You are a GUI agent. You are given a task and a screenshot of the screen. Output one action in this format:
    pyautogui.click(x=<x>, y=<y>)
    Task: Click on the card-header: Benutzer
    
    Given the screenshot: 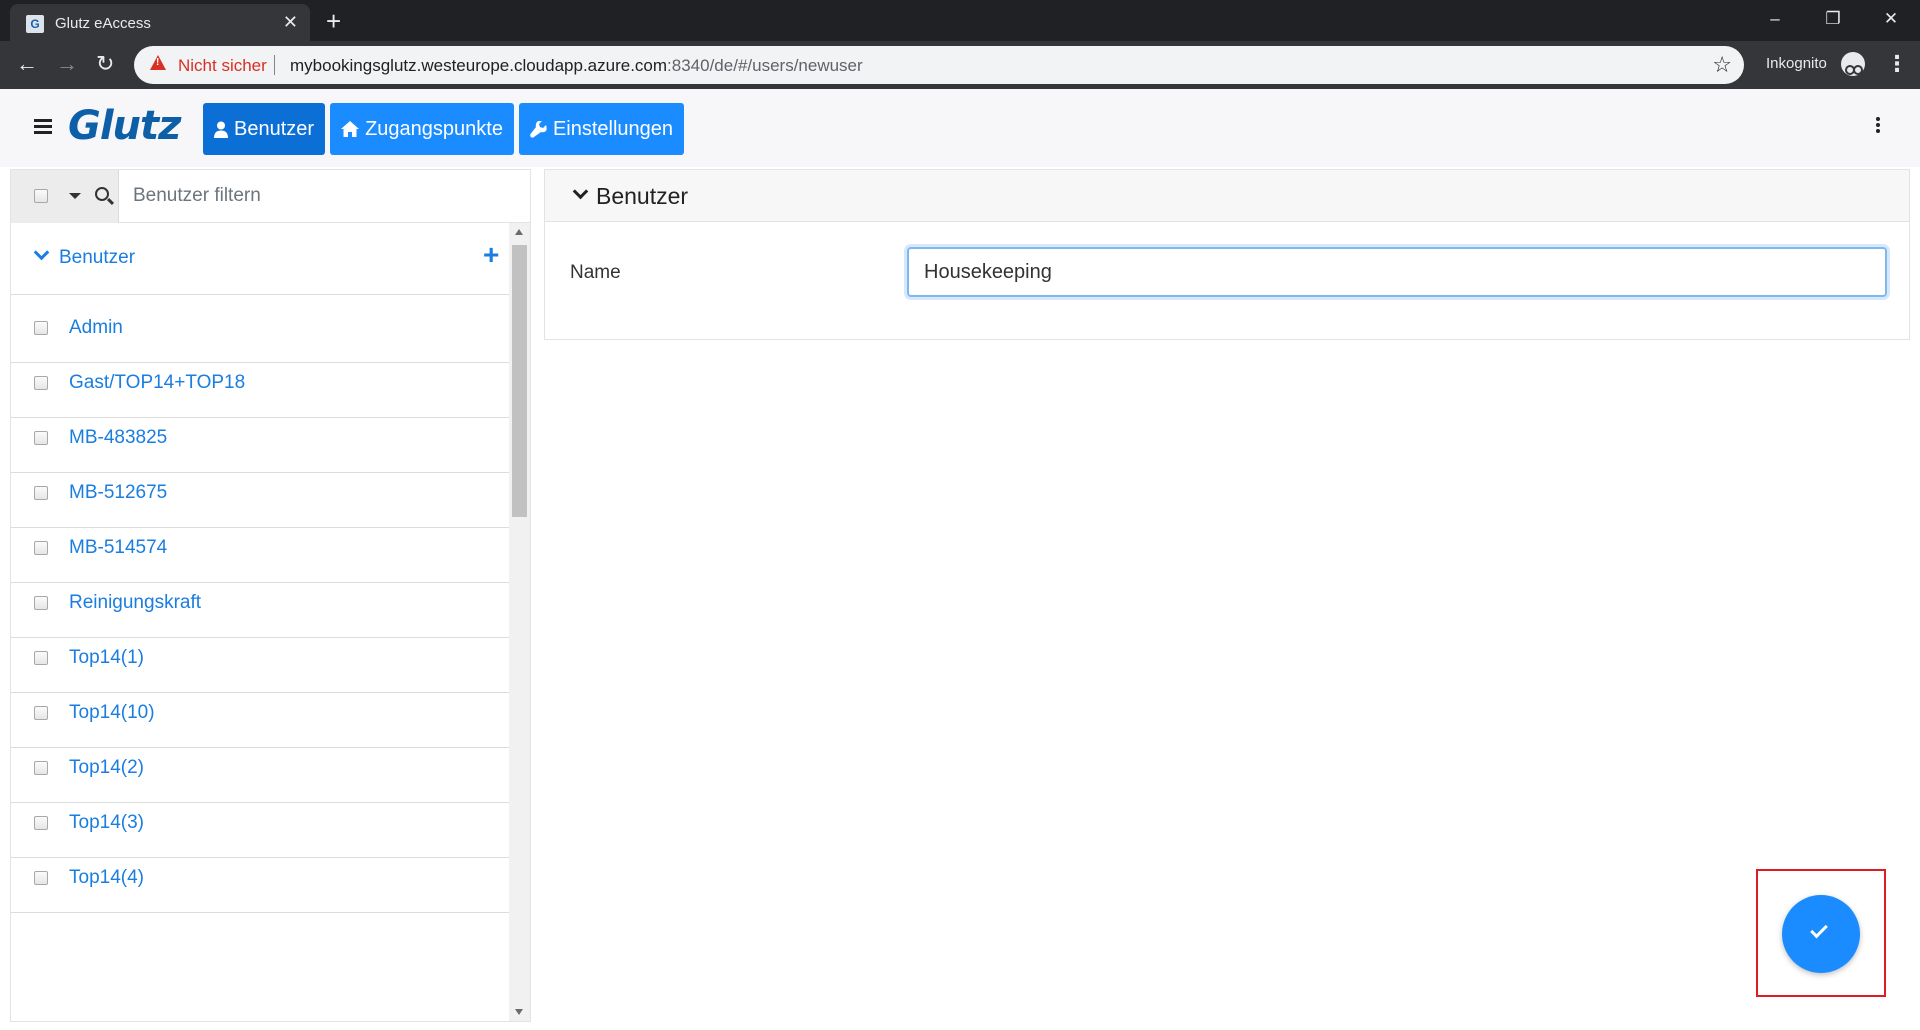 What is the action you would take?
    pyautogui.click(x=1227, y=196)
    